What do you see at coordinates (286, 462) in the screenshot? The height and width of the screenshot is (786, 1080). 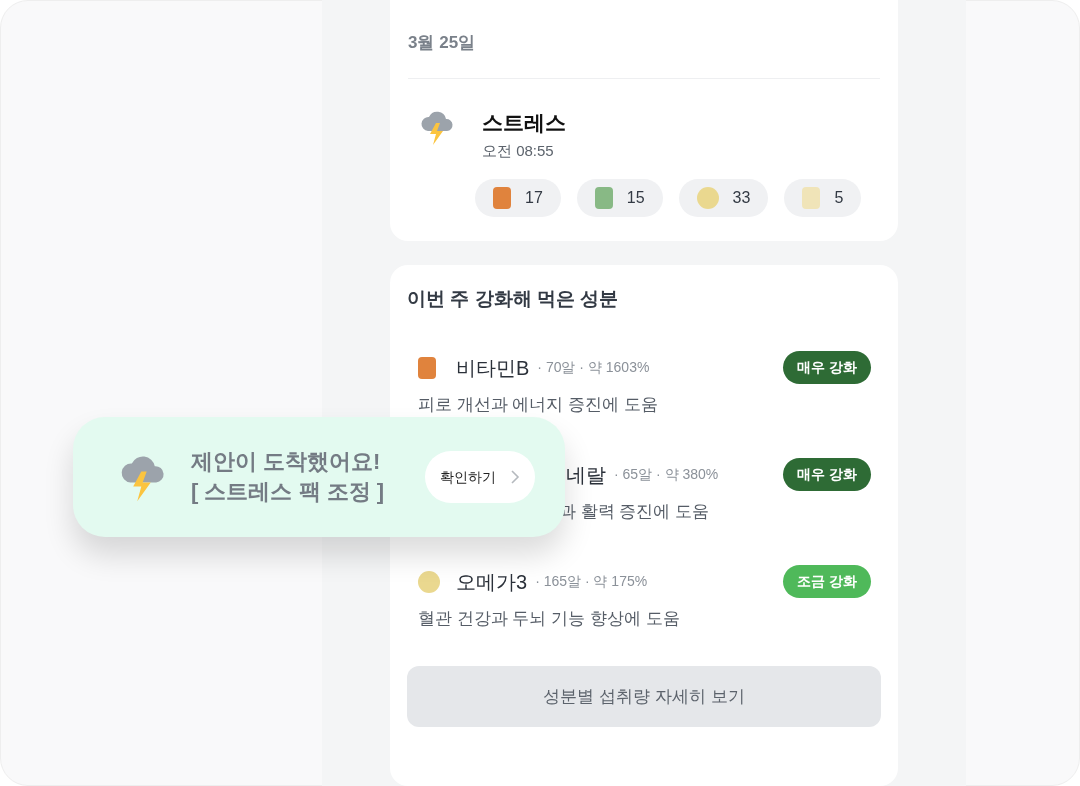 I see `toast-title: 제안이 도착했어요!` at bounding box center [286, 462].